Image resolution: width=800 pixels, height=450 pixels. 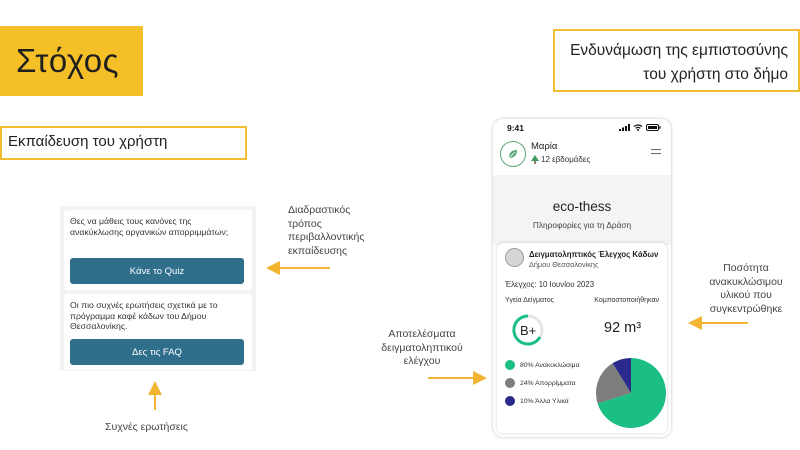 What do you see at coordinates (746, 281) in the screenshot?
I see `note-quantity-line-2: ανακυκλώσιμου` at bounding box center [746, 281].